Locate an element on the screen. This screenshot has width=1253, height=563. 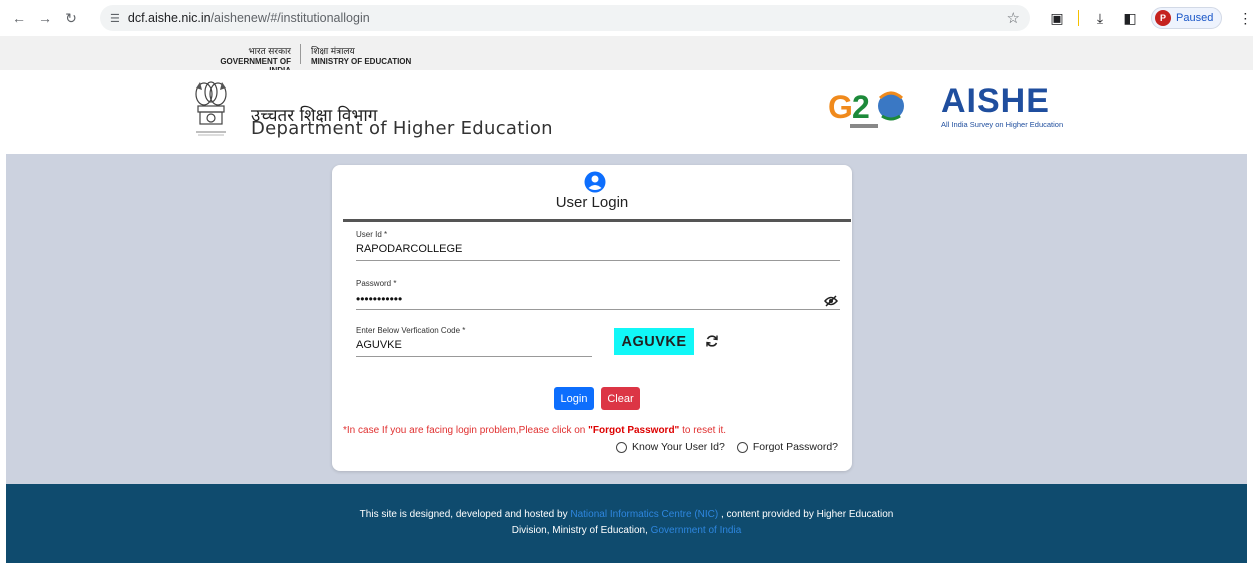
department-name-english: Department of Higher Education is located at coordinates (402, 128).